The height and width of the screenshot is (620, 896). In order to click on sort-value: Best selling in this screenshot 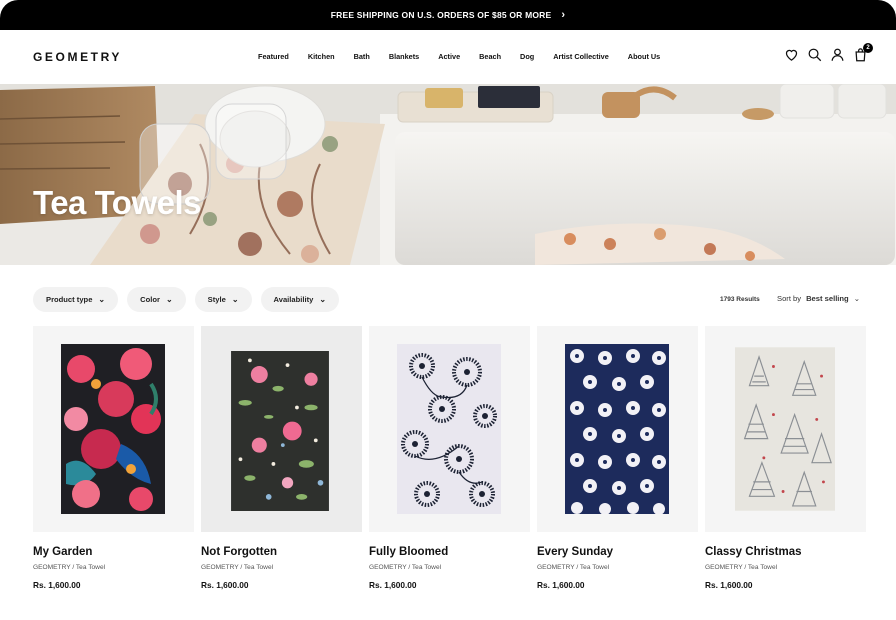, I will do `click(827, 298)`.